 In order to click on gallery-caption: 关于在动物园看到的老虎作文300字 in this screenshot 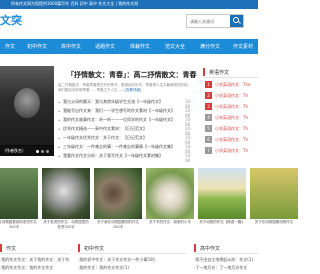, I will do `click(19, 227)`.